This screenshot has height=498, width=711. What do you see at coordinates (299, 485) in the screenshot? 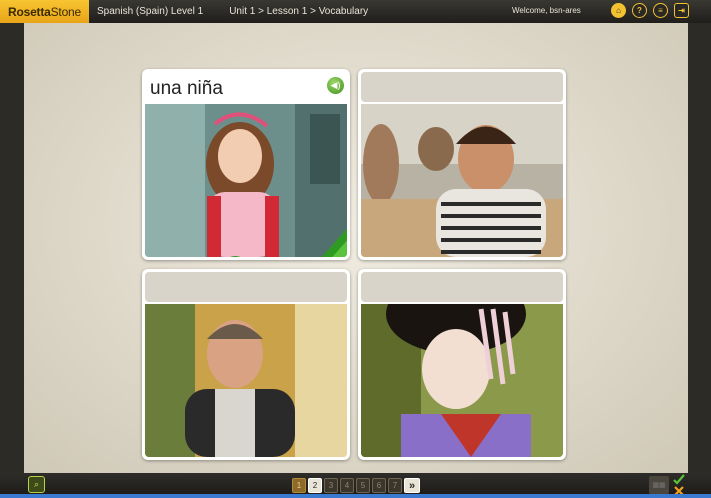
I see `page-button: 1` at bounding box center [299, 485].